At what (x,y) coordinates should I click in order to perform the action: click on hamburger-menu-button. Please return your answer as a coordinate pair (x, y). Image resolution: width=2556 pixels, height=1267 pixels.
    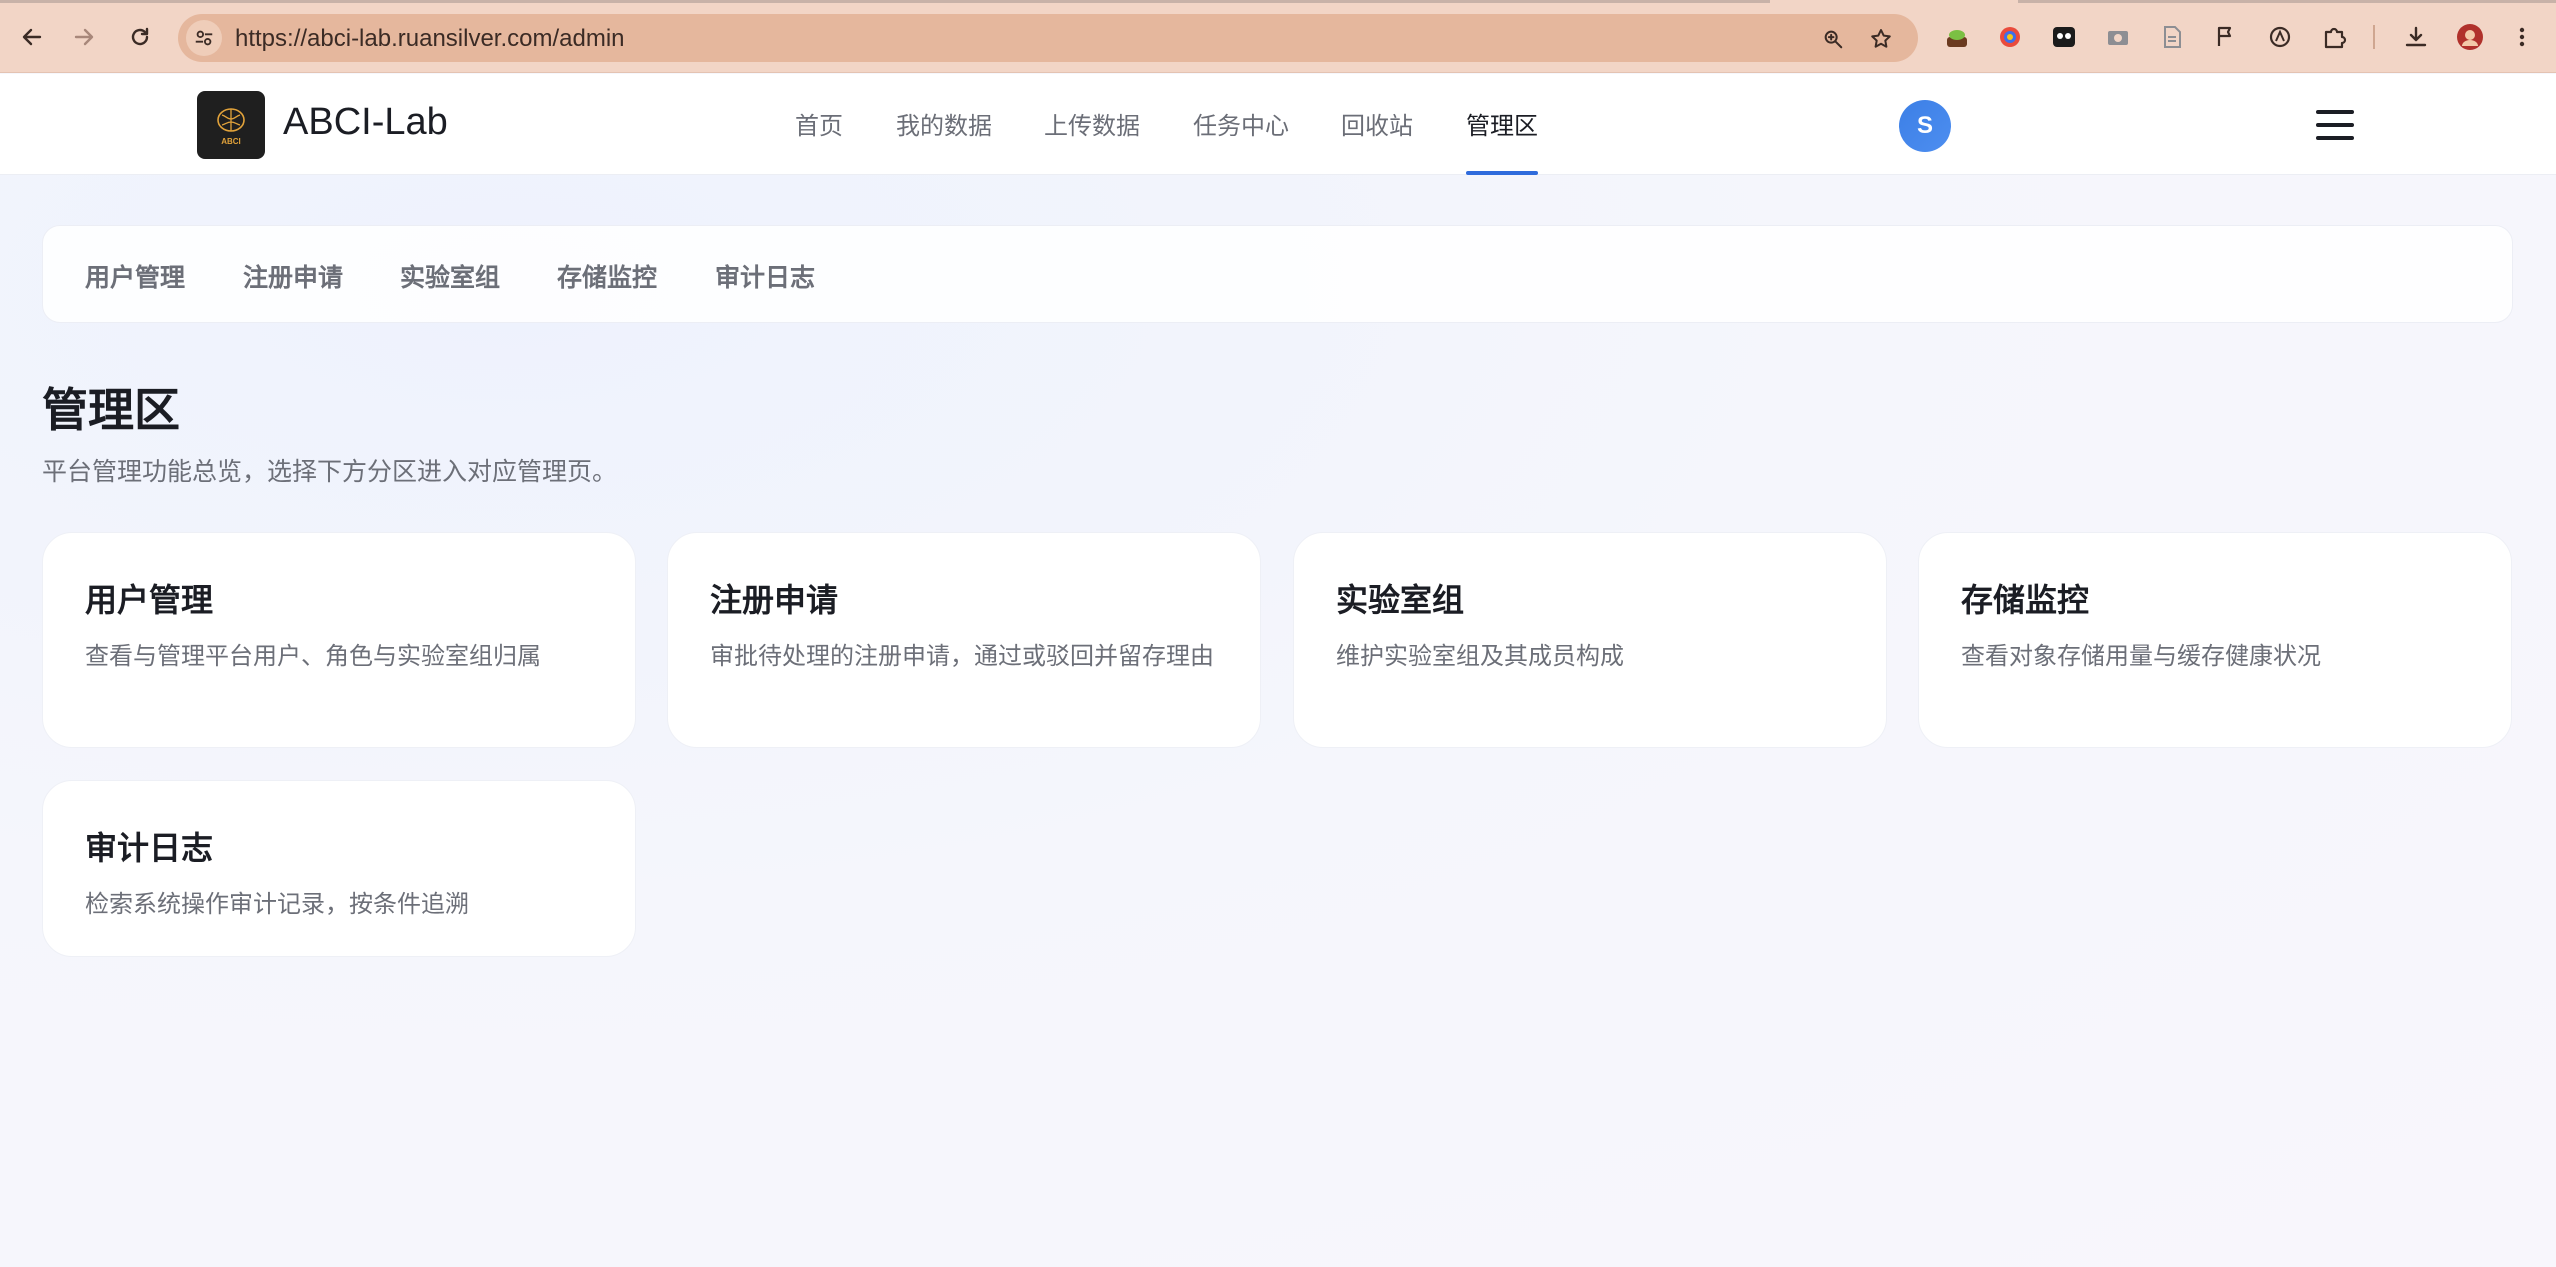
    Looking at the image, I should click on (2335, 125).